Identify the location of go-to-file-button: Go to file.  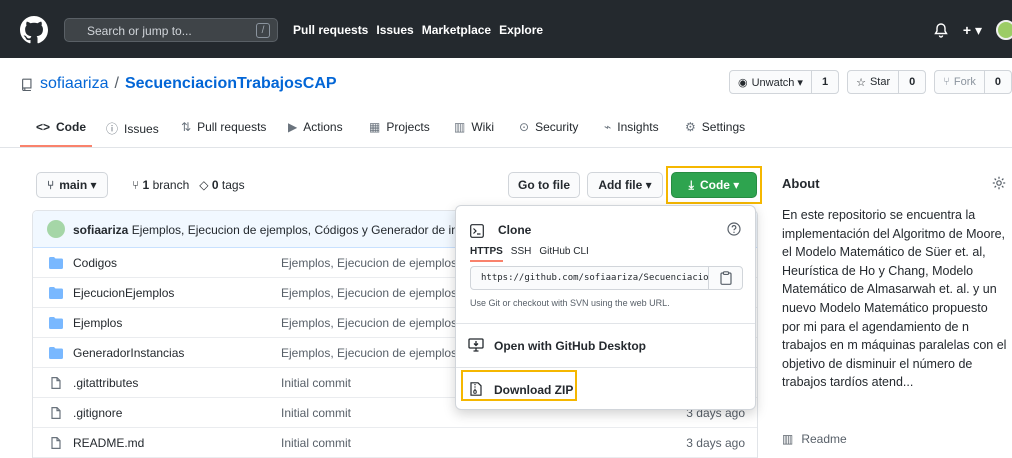
(544, 185).